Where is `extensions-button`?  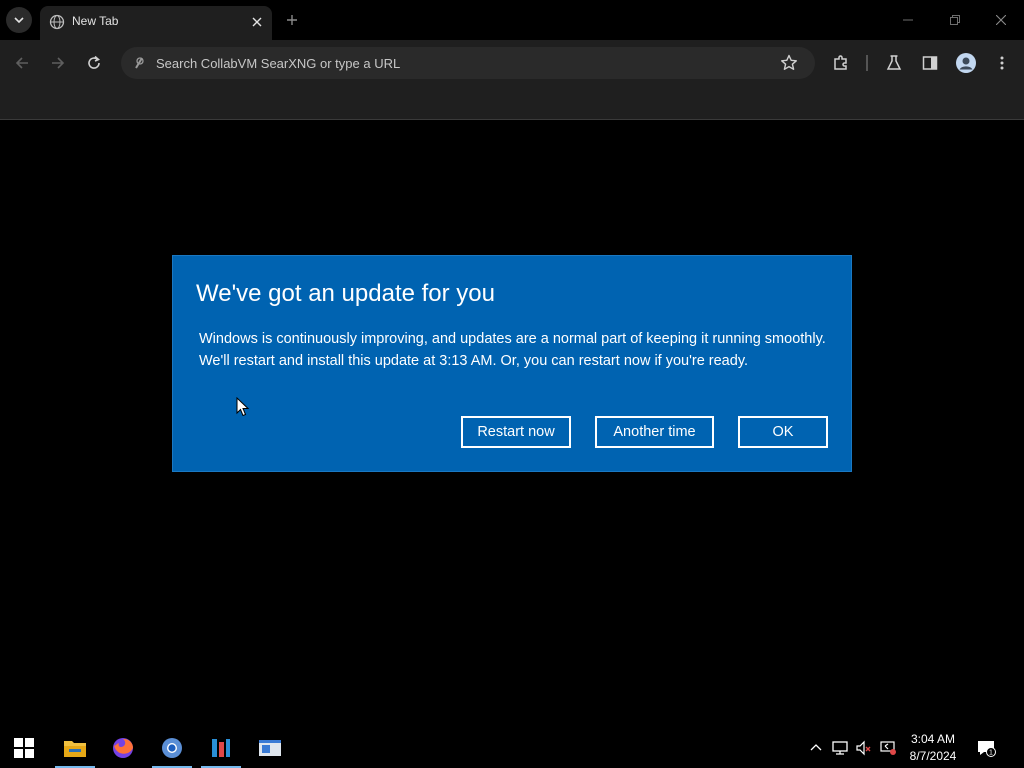 extensions-button is located at coordinates (841, 63).